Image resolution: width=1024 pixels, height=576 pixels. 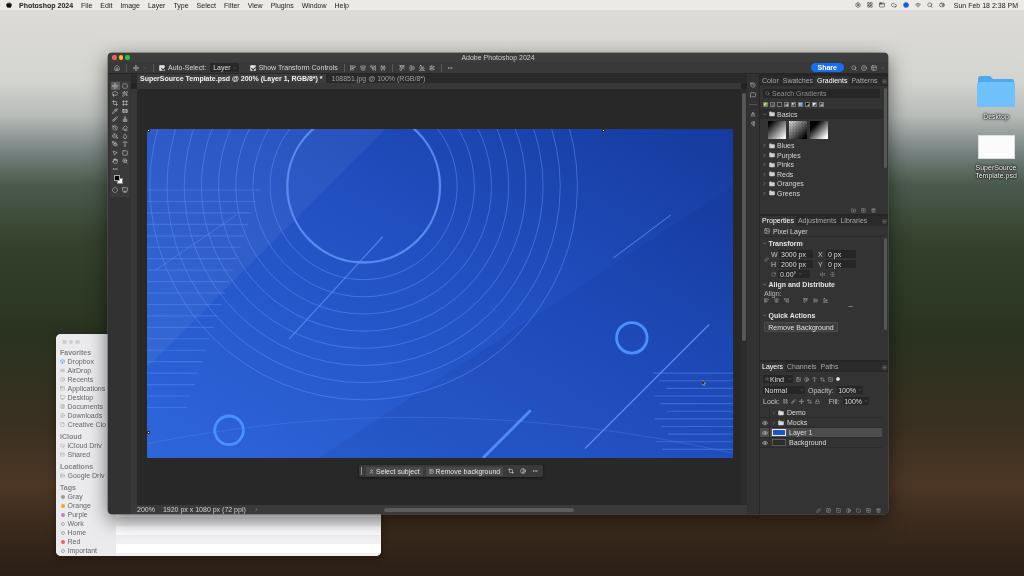 I want to click on toggle-icon, so click(x=941, y=5).